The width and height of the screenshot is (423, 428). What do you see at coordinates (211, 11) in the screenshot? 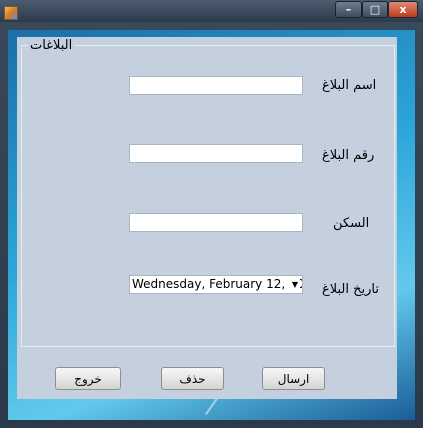
I see `title-bar: – □ x` at bounding box center [211, 11].